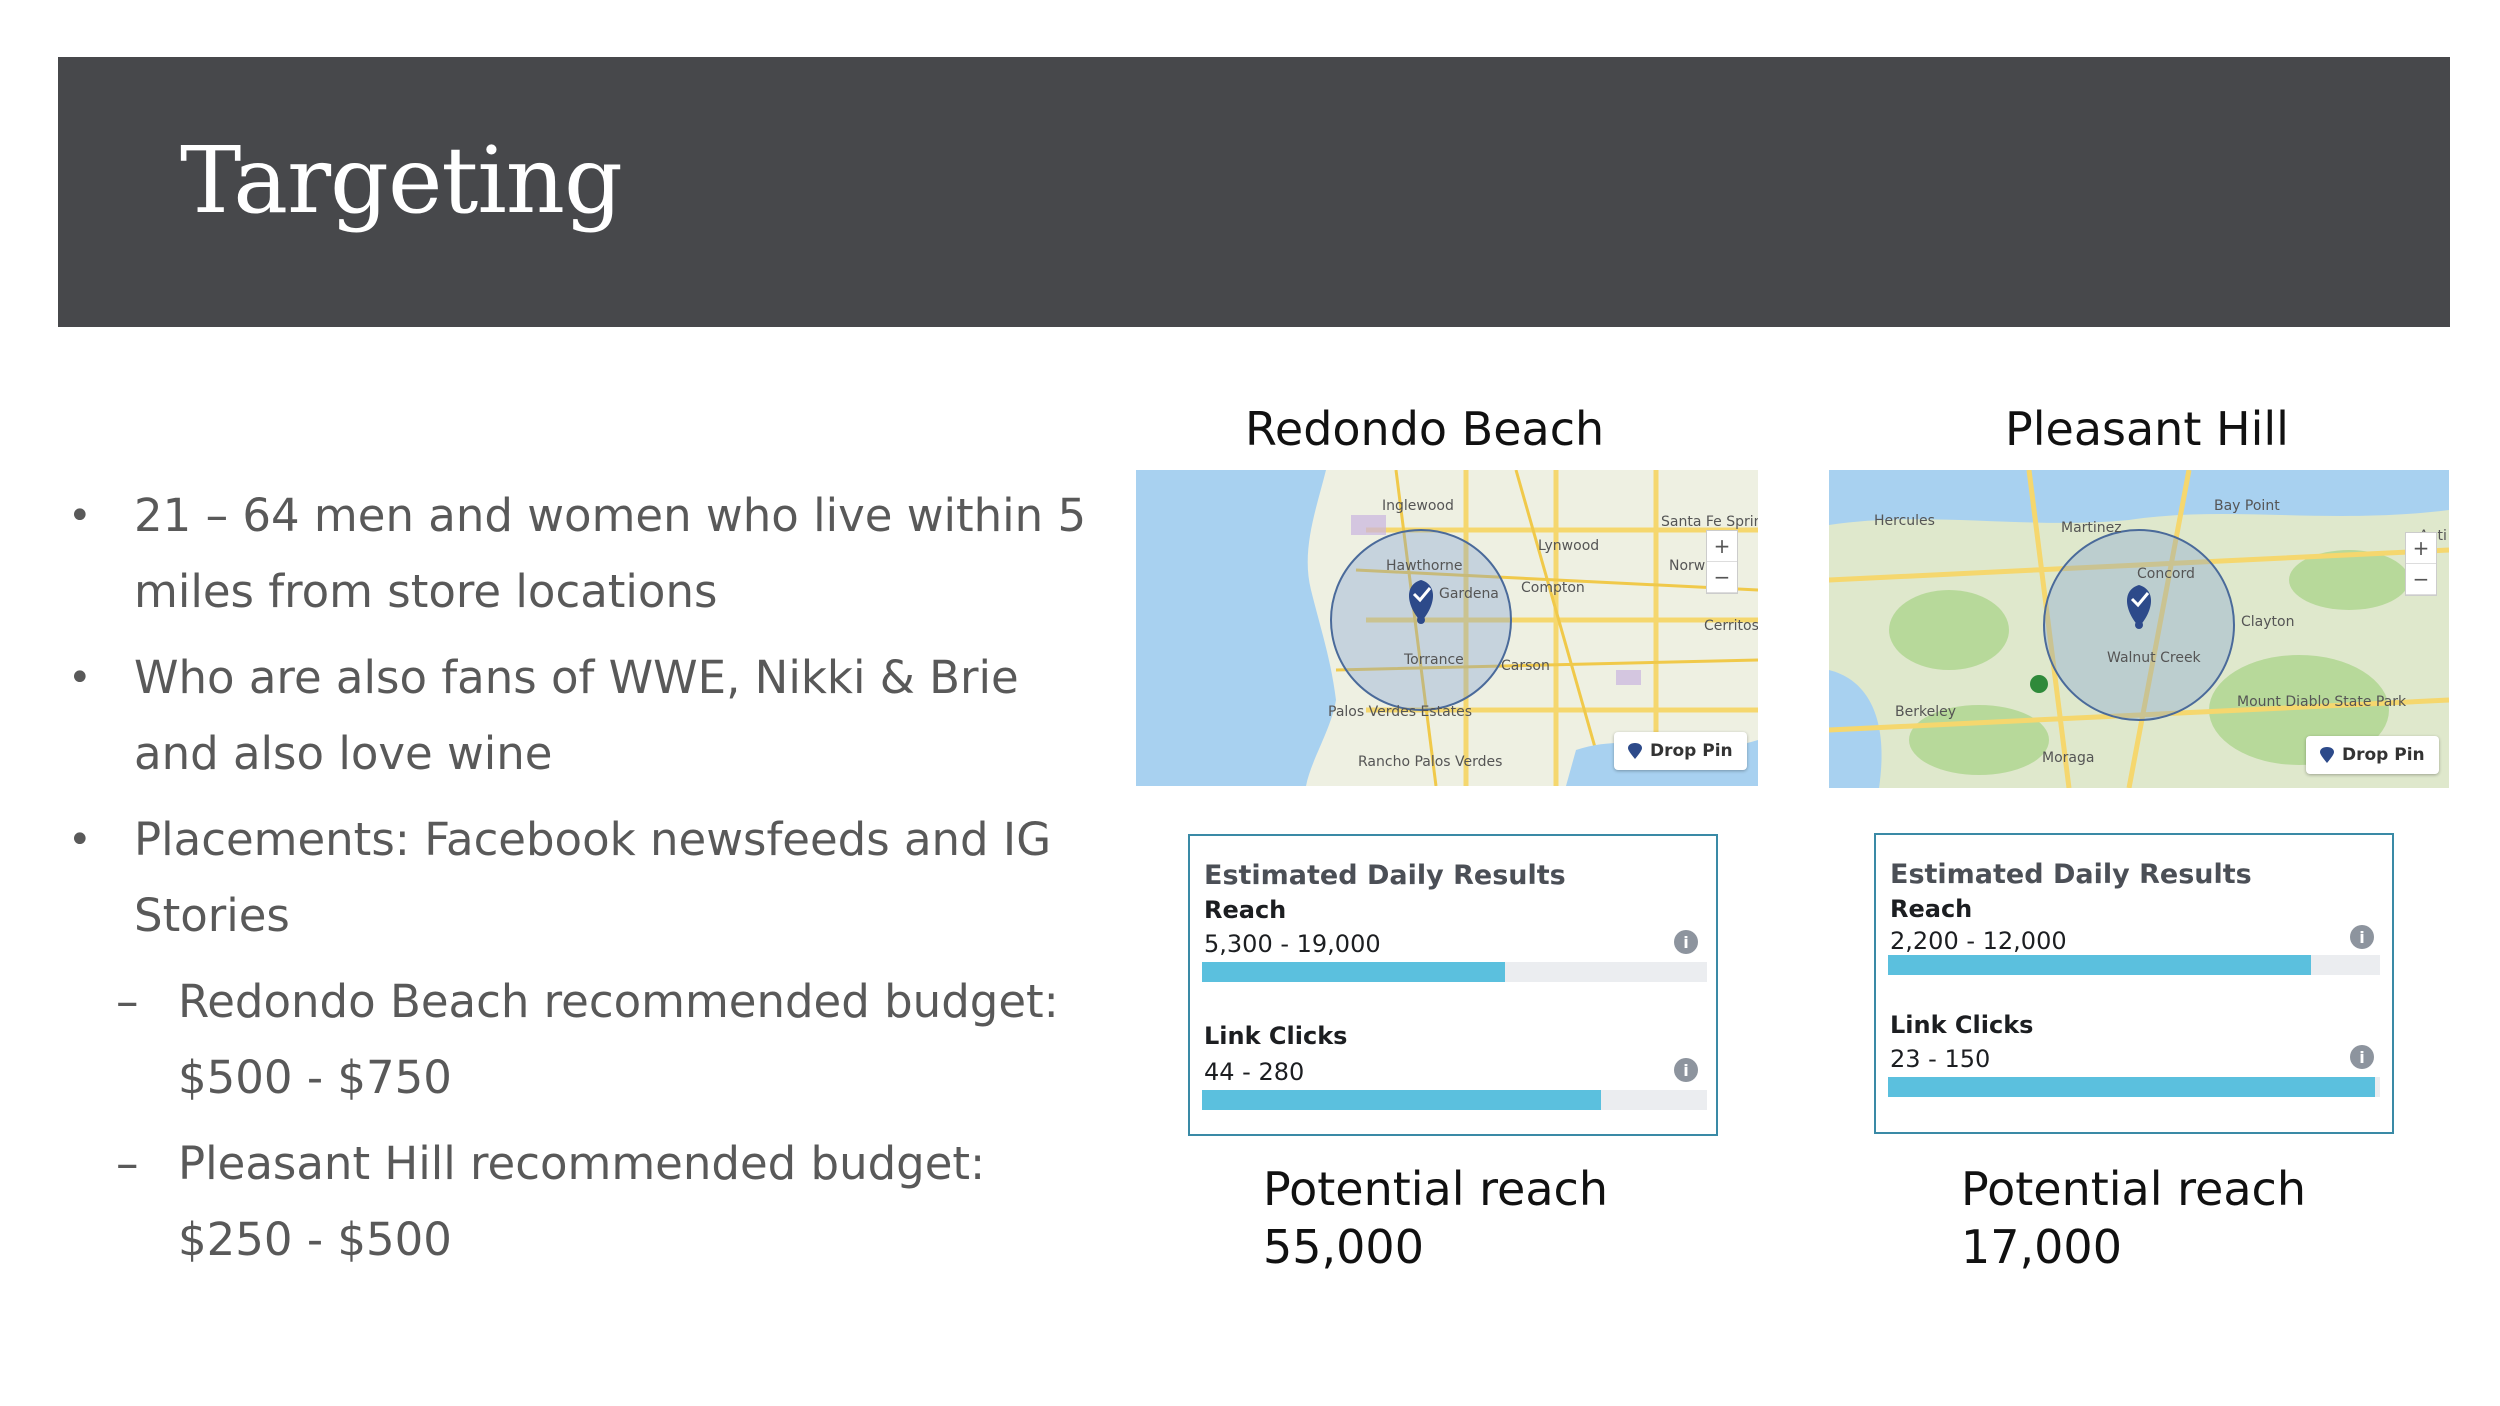  What do you see at coordinates (1687, 566) in the screenshot?
I see `map-label: Norw` at bounding box center [1687, 566].